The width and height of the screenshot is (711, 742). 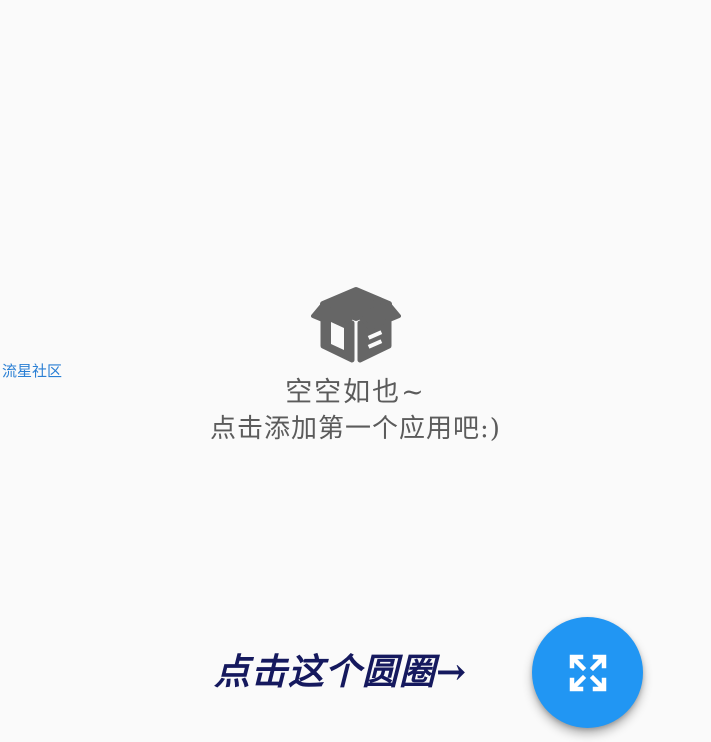 What do you see at coordinates (355, 429) in the screenshot?
I see `empty-subtitle: 点击添加第一个应用吧:)` at bounding box center [355, 429].